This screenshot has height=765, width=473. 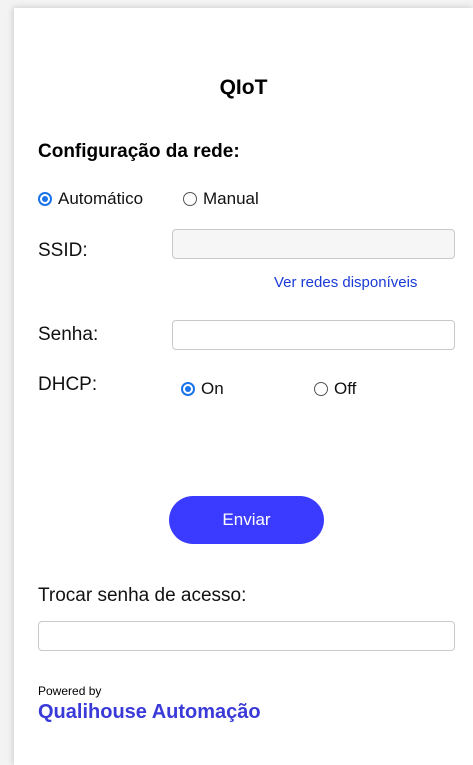 I want to click on mode-manual-label: Manual, so click(x=231, y=198).